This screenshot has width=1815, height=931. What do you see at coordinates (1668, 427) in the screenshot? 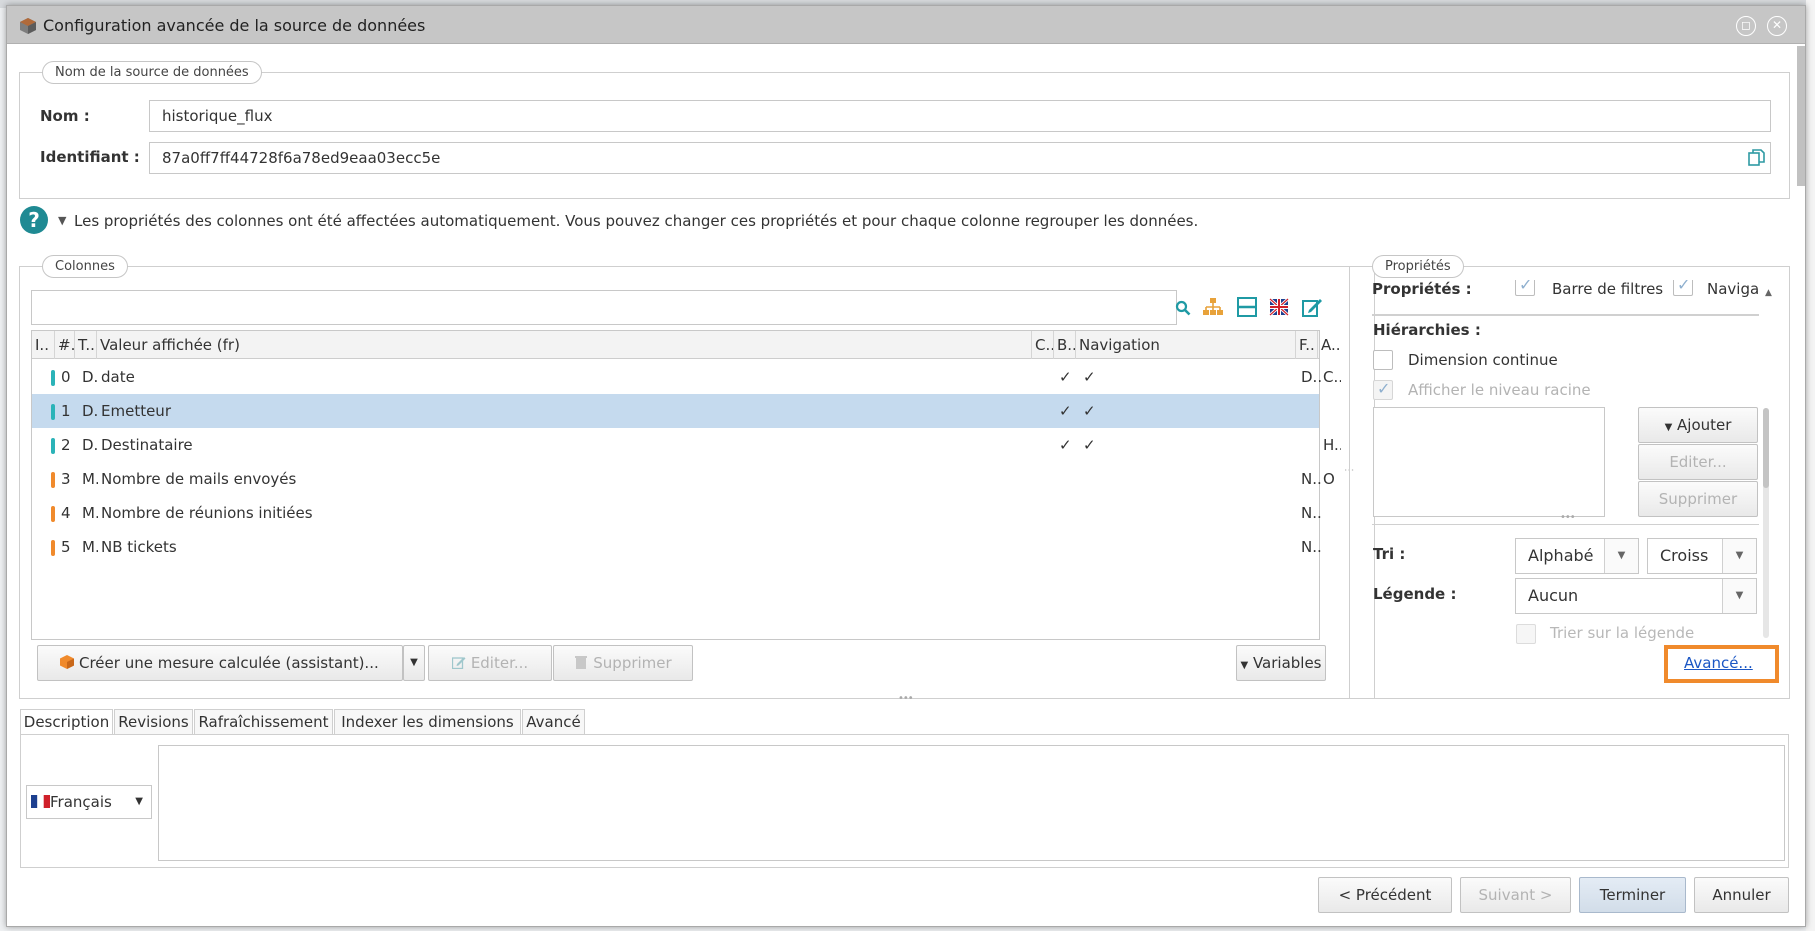
I see `dropdown-arrow-icon: ▼` at bounding box center [1668, 427].